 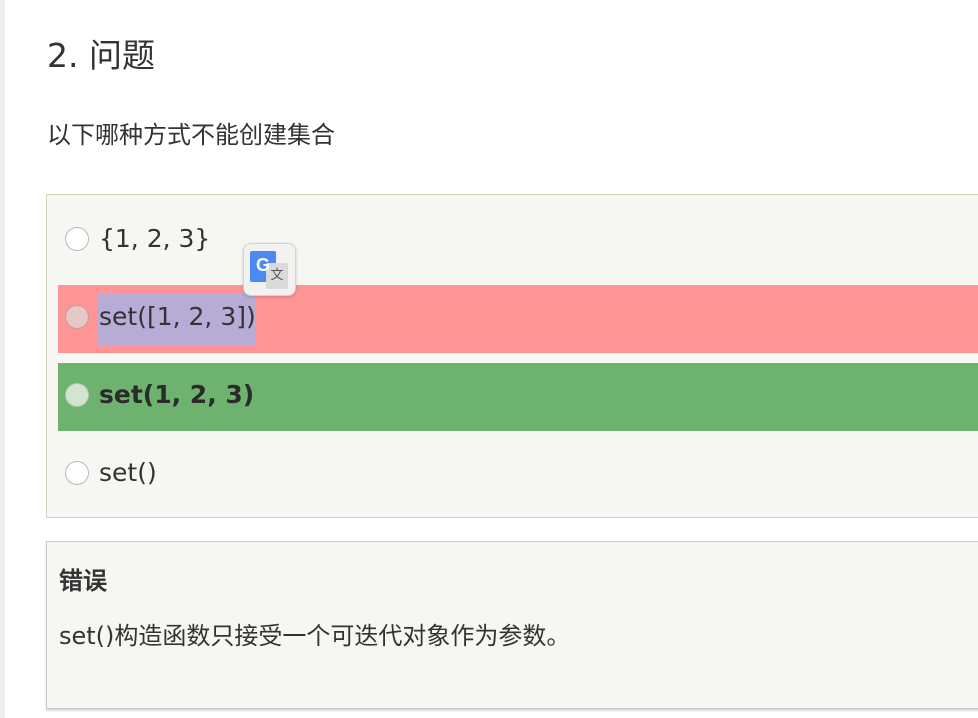 I want to click on option-1-radio, so click(x=77, y=239).